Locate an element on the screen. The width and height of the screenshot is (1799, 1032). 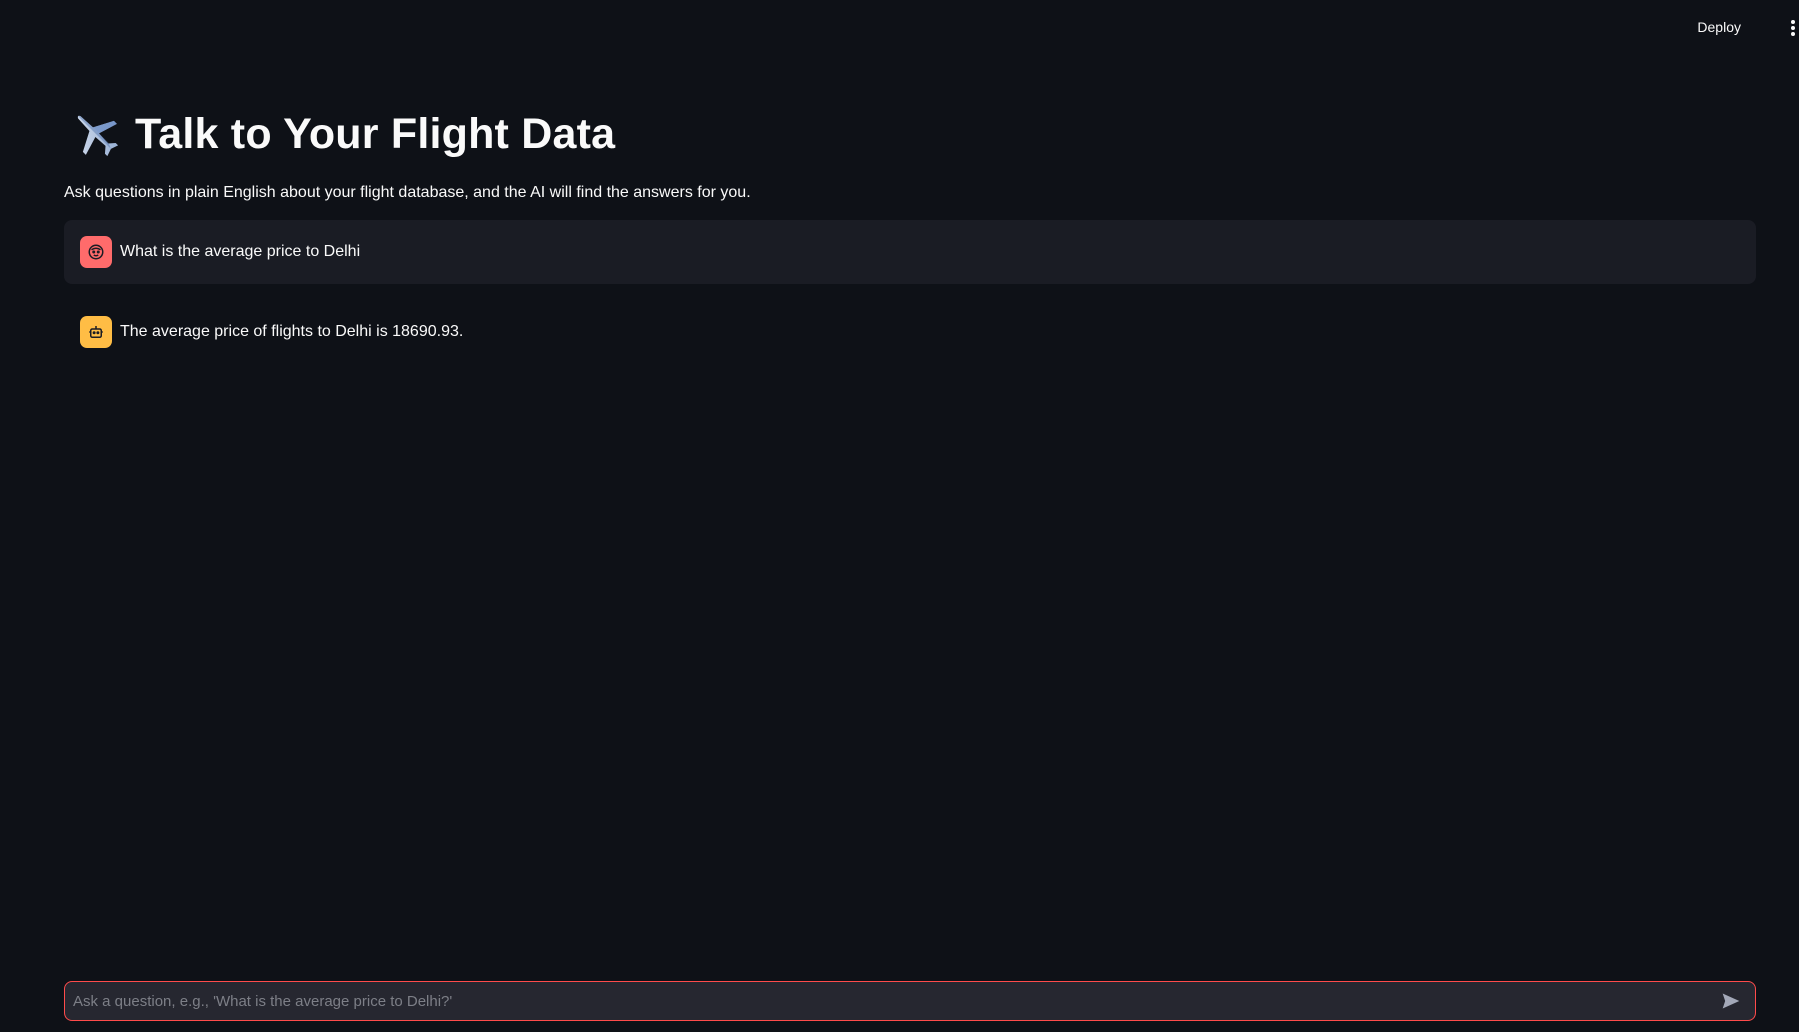
deploy-button: Deploy is located at coordinates (1719, 27).